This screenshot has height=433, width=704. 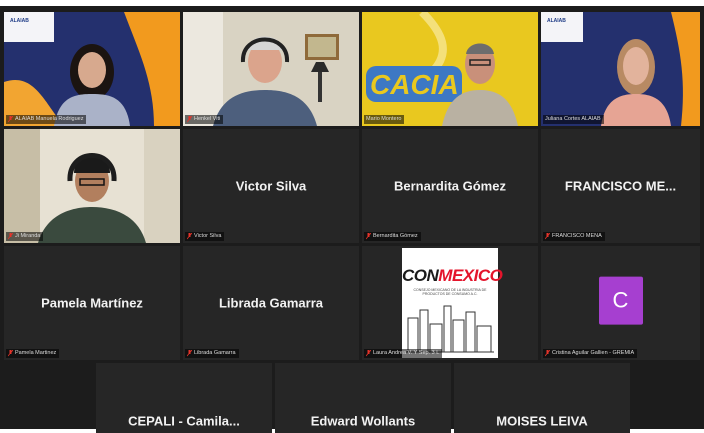 I want to click on participant-label-text: Laura Andrea V. Y Sep. 3 L, so click(x=406, y=353).